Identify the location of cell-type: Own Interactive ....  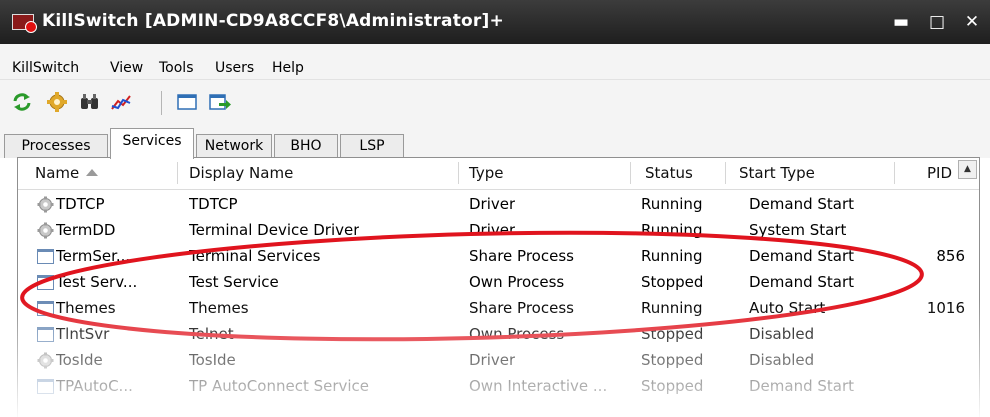
(538, 386).